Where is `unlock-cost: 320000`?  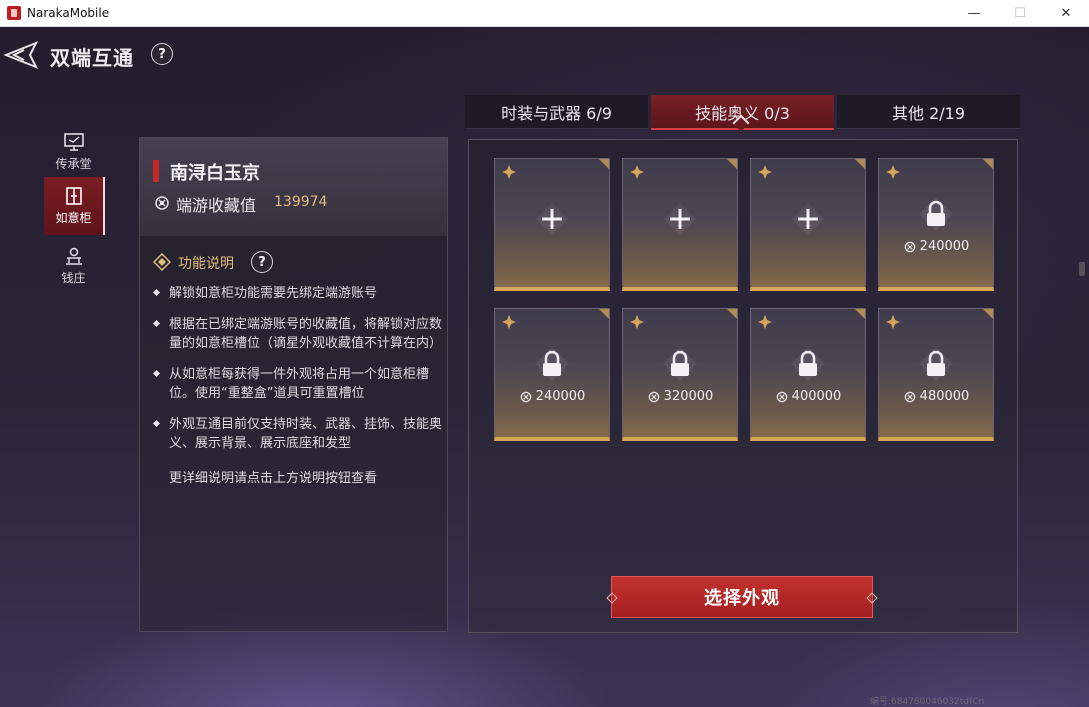
unlock-cost: 320000 is located at coordinates (680, 396).